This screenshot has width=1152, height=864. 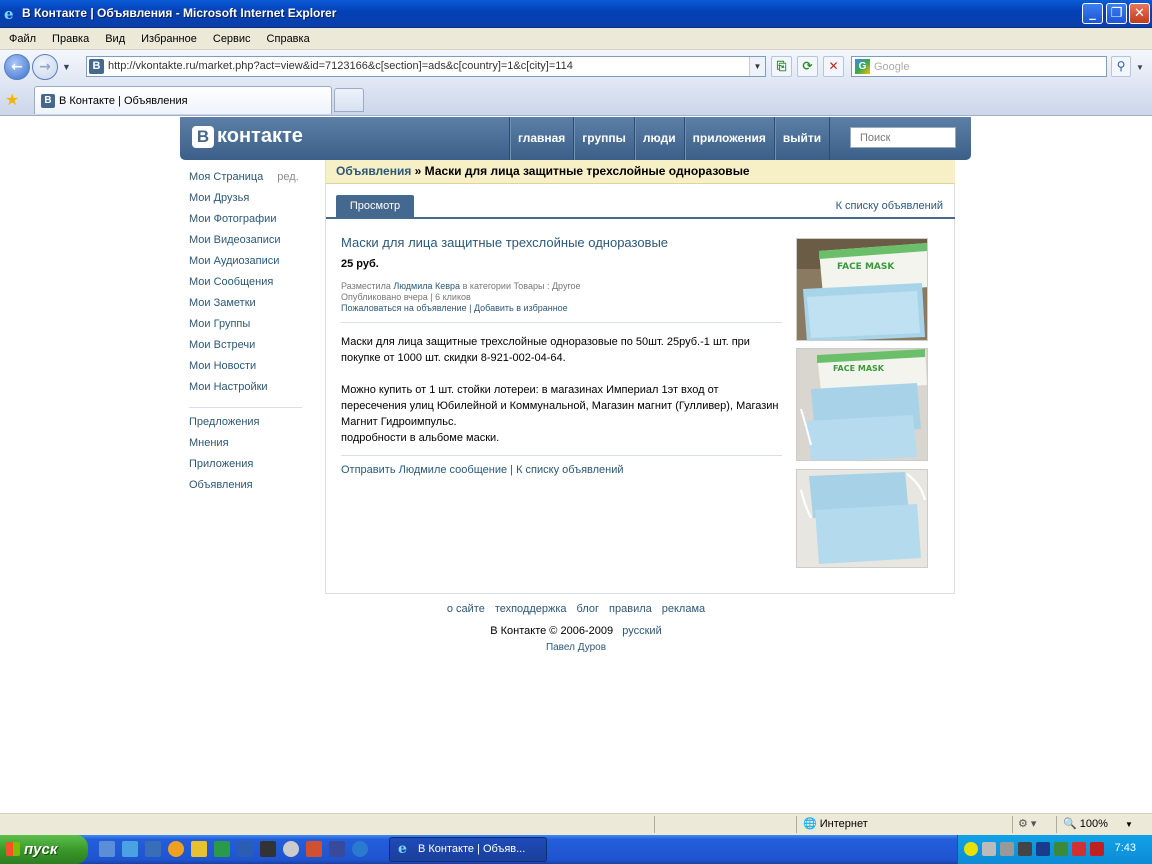 I want to click on add-favorite-link: Добавить в избранное, so click(x=521, y=308).